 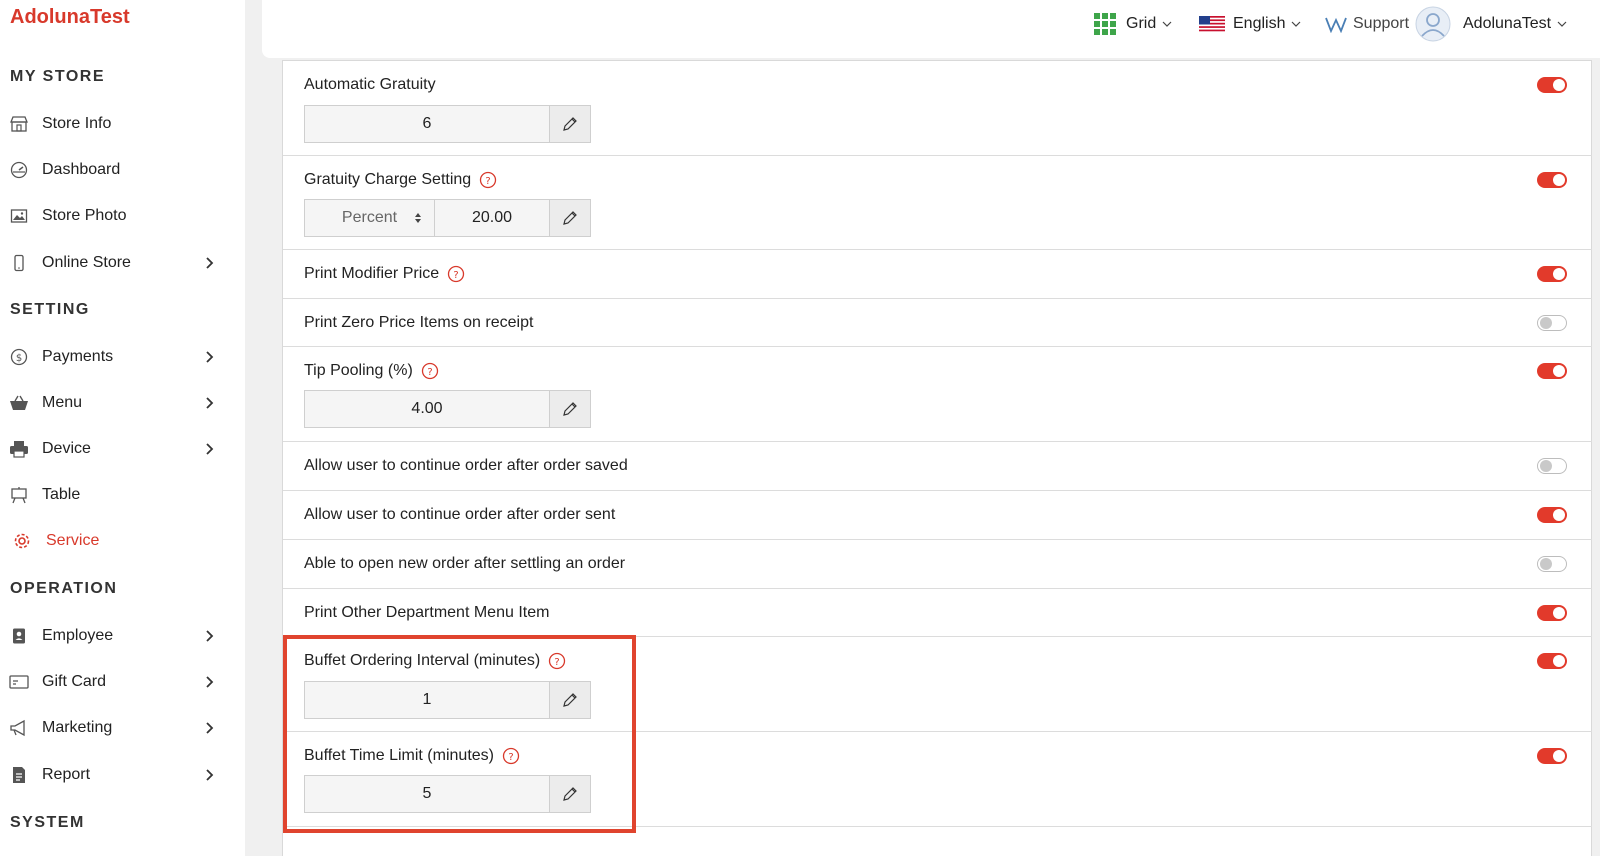 What do you see at coordinates (372, 273) in the screenshot?
I see `setting-title-text: Print Modifier Price` at bounding box center [372, 273].